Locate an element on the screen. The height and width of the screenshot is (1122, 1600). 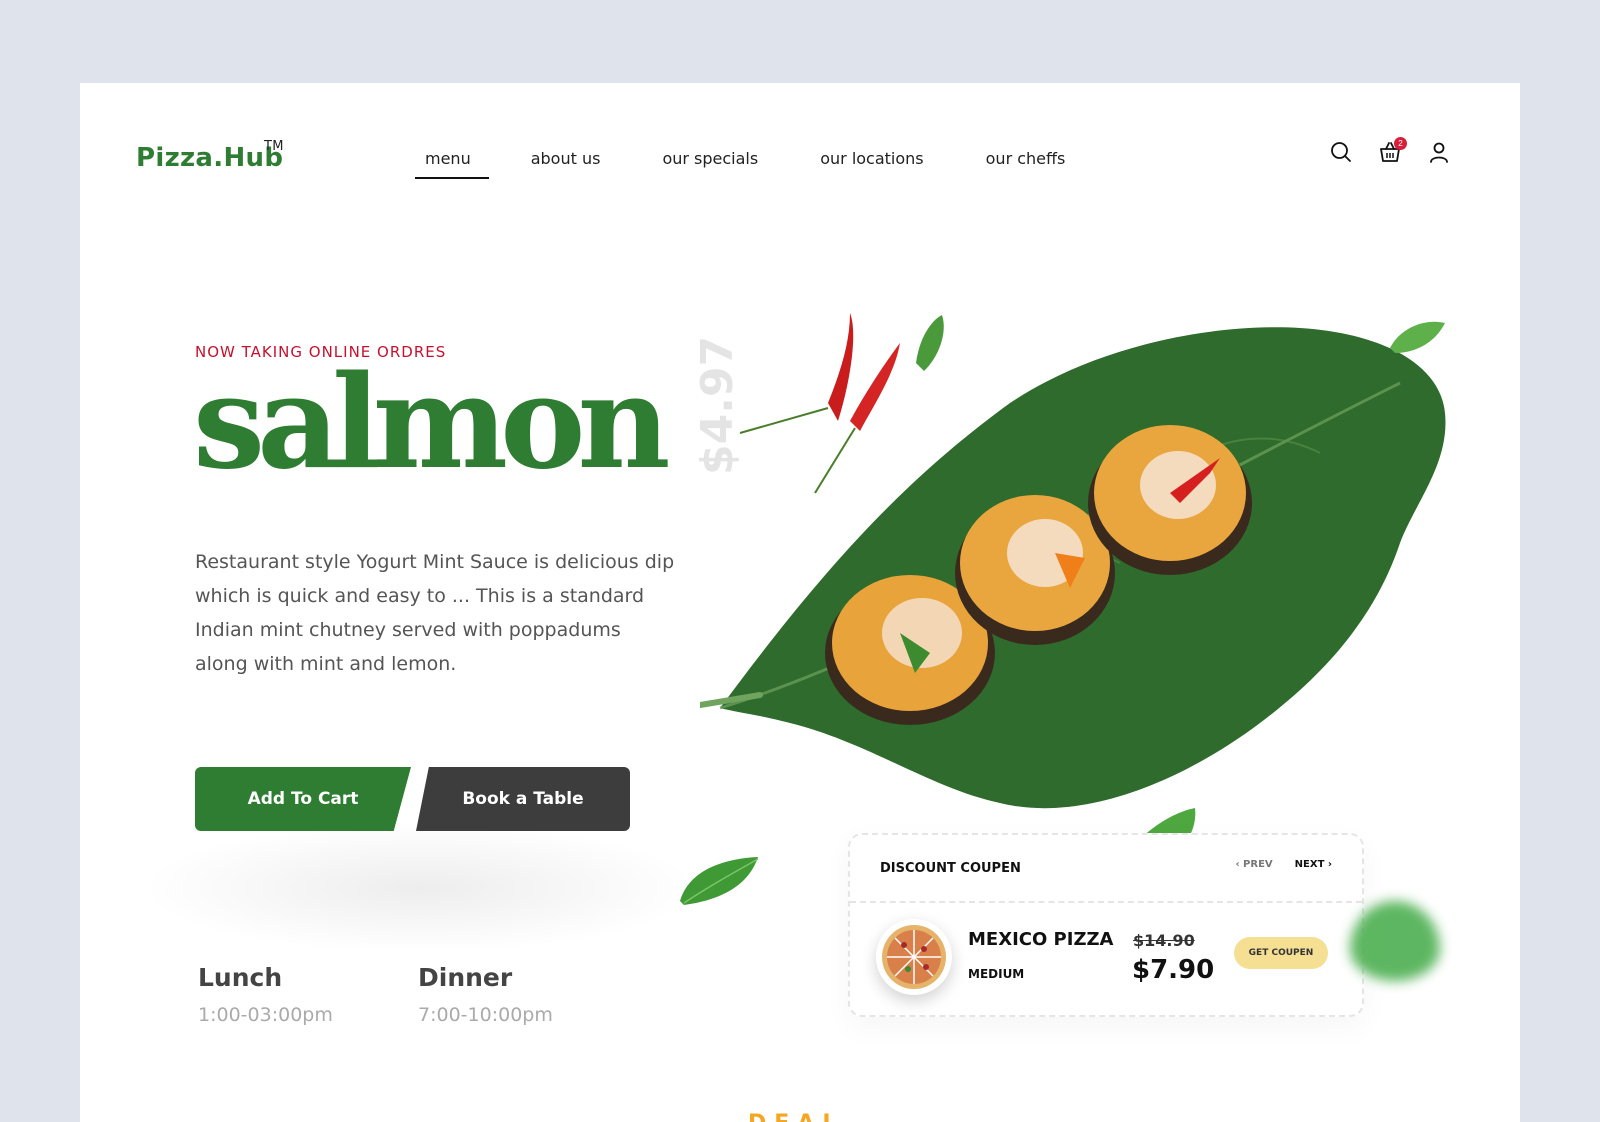
button-shadow is located at coordinates (420, 888).